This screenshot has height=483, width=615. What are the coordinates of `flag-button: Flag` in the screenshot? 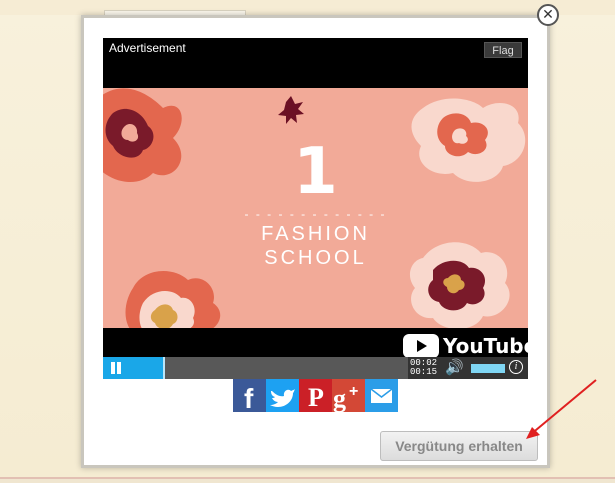 It's located at (503, 50).